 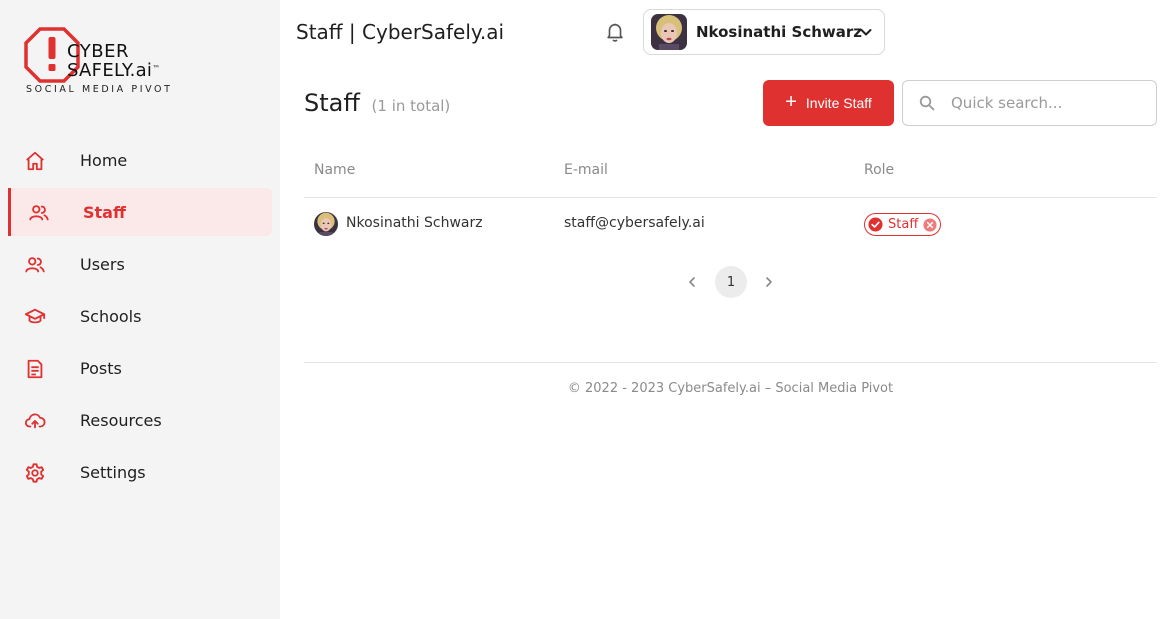 What do you see at coordinates (334, 170) in the screenshot?
I see `column-header-name: Name` at bounding box center [334, 170].